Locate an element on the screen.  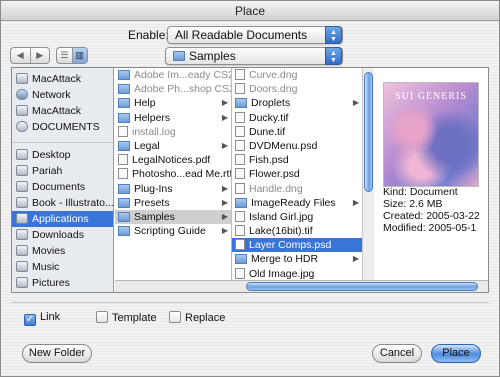
folder-row: ImageReady Files ▶ is located at coordinates (297, 203).